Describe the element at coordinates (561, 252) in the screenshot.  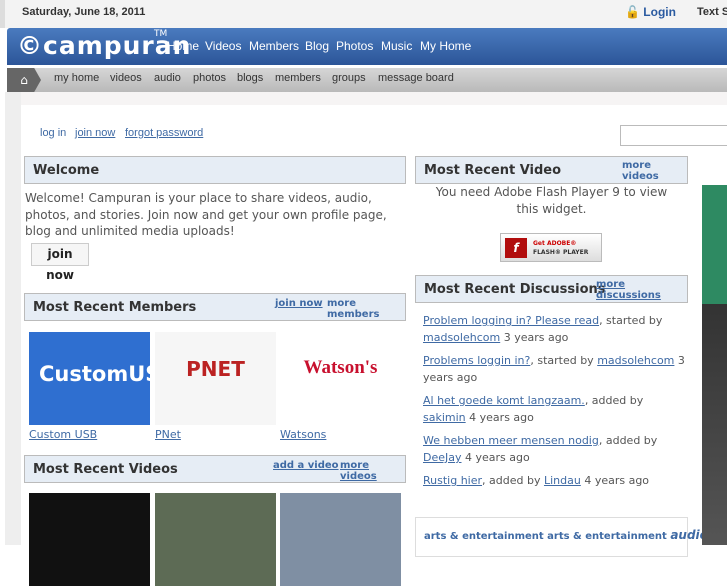
I see `flash-label-2: FLASH® PLAYER` at that location.